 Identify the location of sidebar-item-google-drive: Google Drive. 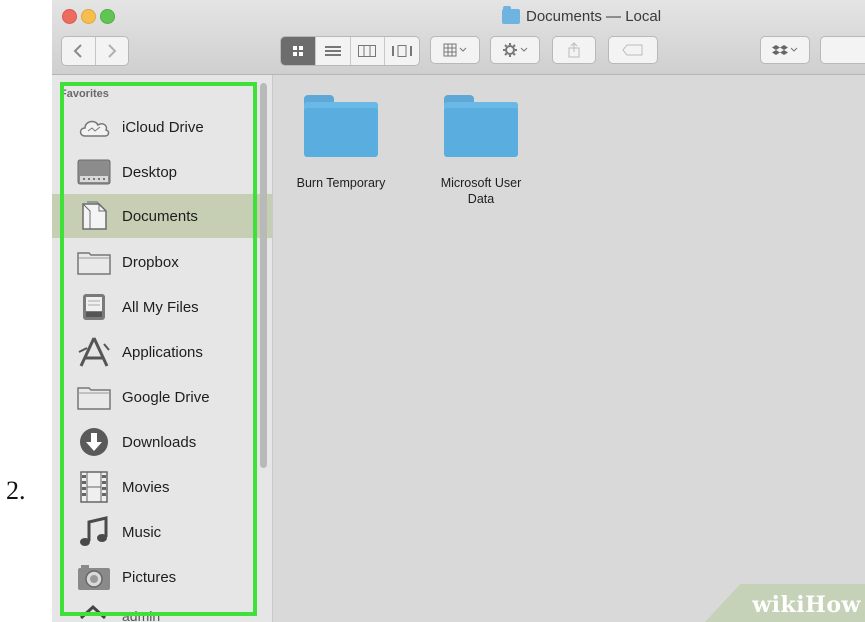
(162, 397).